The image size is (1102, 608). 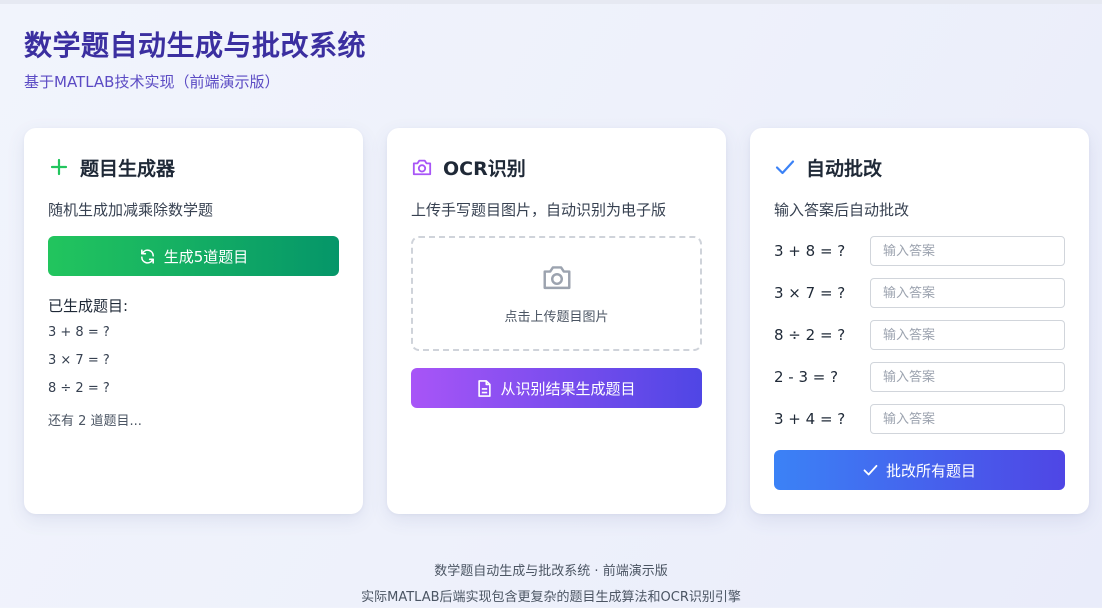 I want to click on grading-title: 自动批改, so click(x=844, y=168).